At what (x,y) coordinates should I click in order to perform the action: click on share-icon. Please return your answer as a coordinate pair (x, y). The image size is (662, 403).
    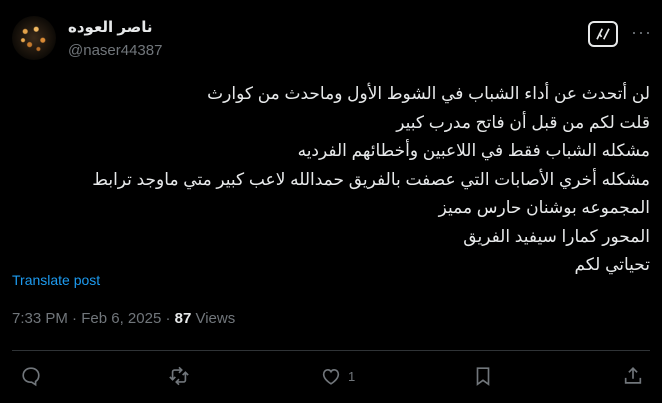
    Looking at the image, I should click on (633, 375).